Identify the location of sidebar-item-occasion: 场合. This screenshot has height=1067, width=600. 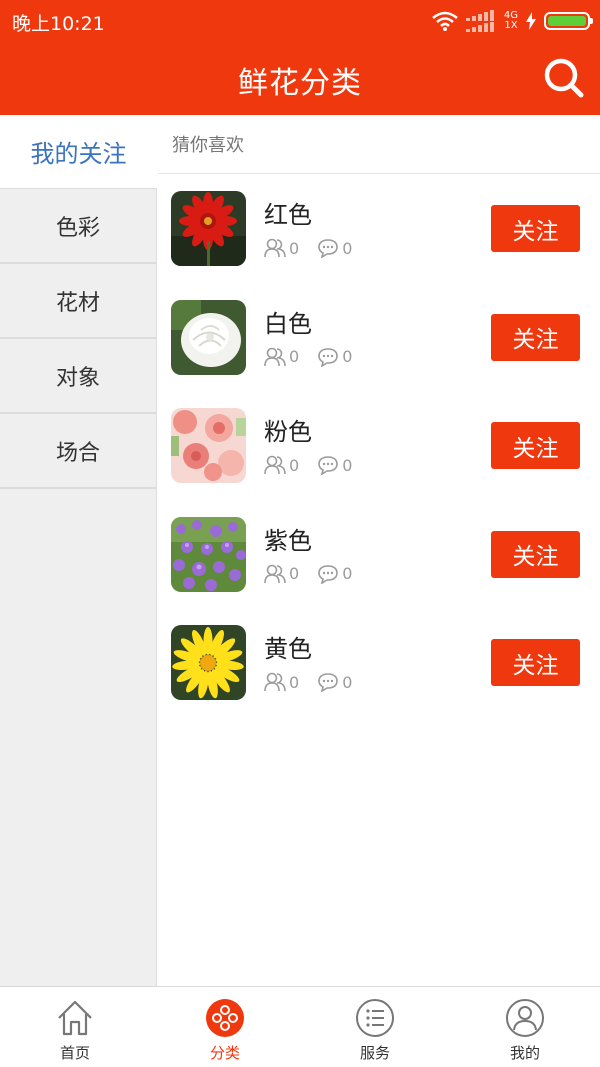
(78, 451).